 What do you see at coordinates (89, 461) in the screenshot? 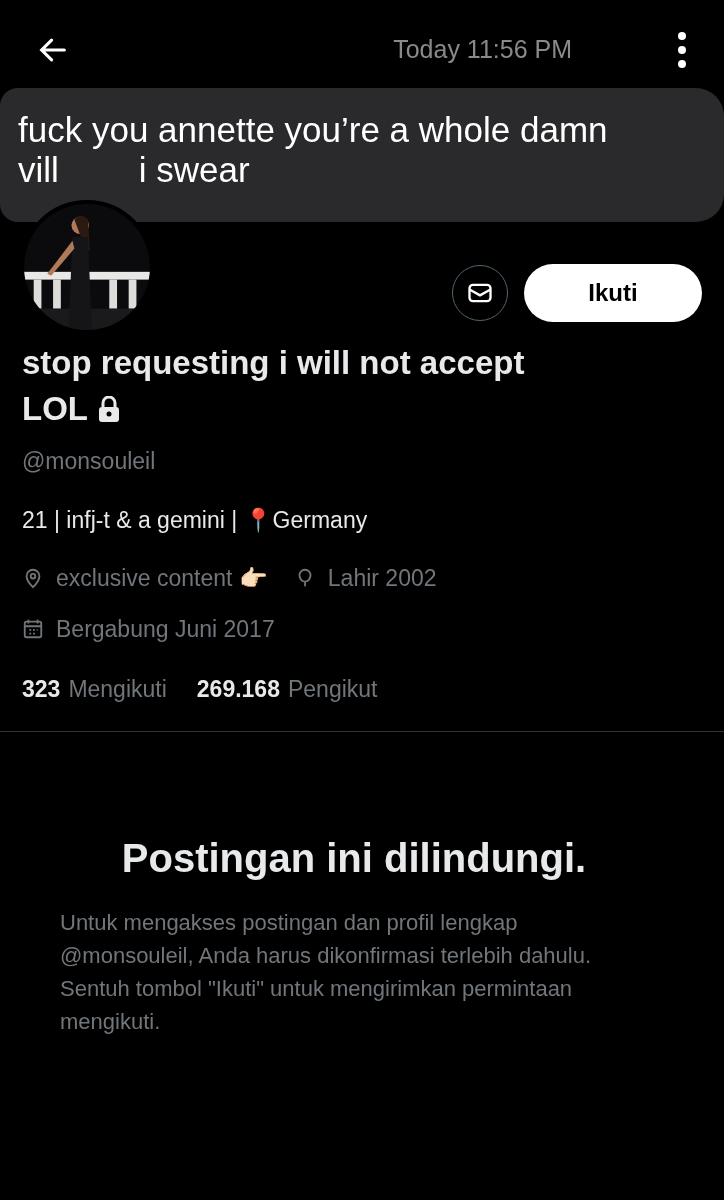
I see `username: @monsouleil` at bounding box center [89, 461].